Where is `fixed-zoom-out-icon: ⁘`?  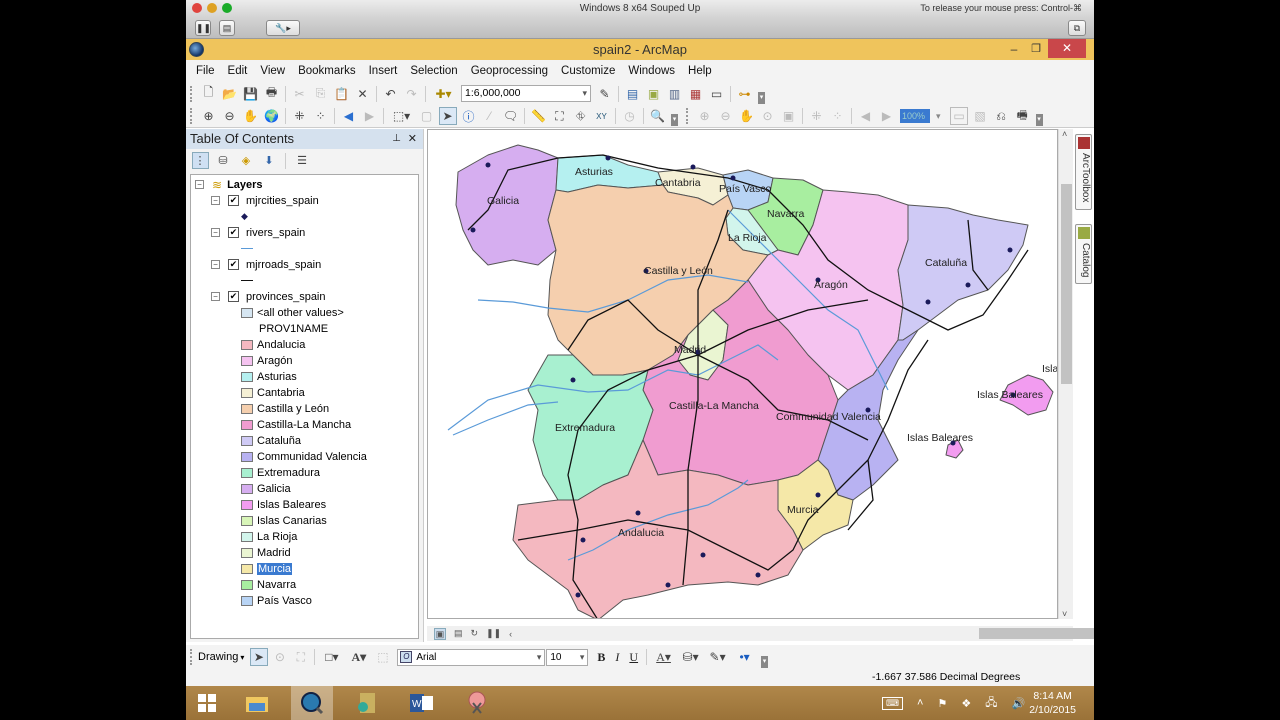
fixed-zoom-out-icon: ⁘ is located at coordinates (321, 116).